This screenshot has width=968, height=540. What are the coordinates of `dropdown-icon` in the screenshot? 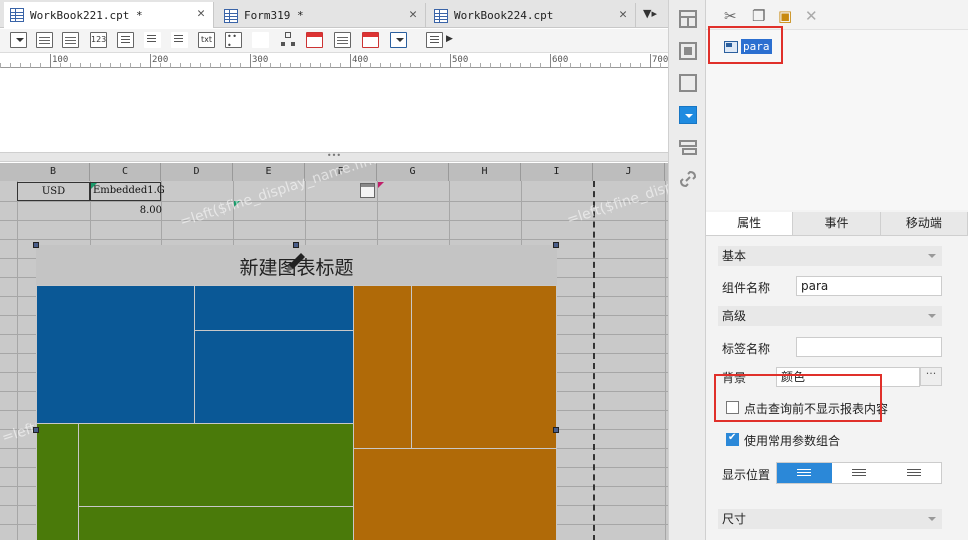 It's located at (688, 115).